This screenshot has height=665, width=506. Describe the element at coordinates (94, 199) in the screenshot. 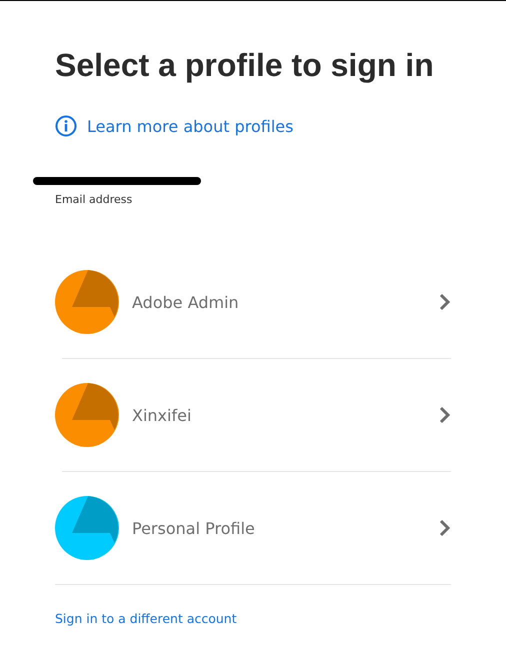

I see `email-label: Email address` at that location.